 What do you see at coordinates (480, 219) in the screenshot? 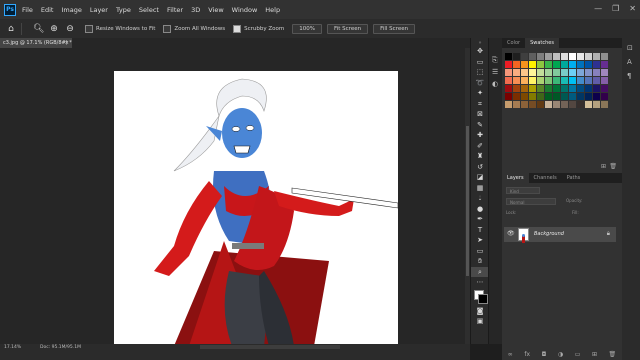
I see `pen-tool-icon: ✒` at bounding box center [480, 219].